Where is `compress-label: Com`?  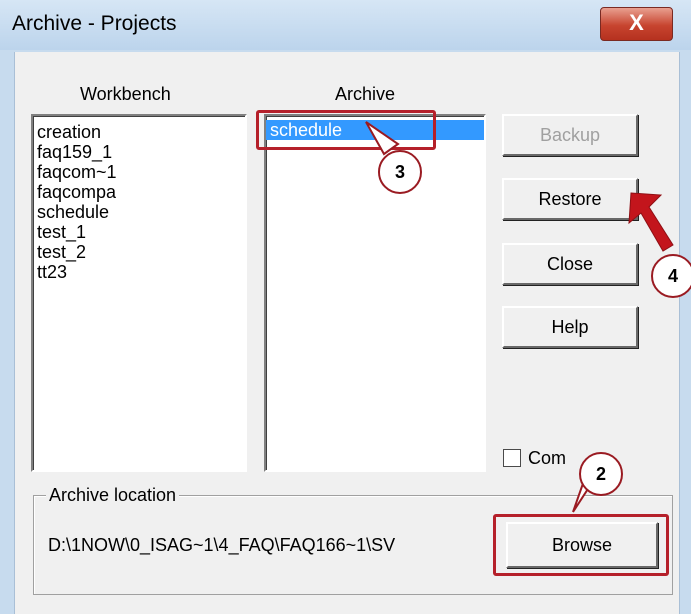
compress-label: Com is located at coordinates (547, 458).